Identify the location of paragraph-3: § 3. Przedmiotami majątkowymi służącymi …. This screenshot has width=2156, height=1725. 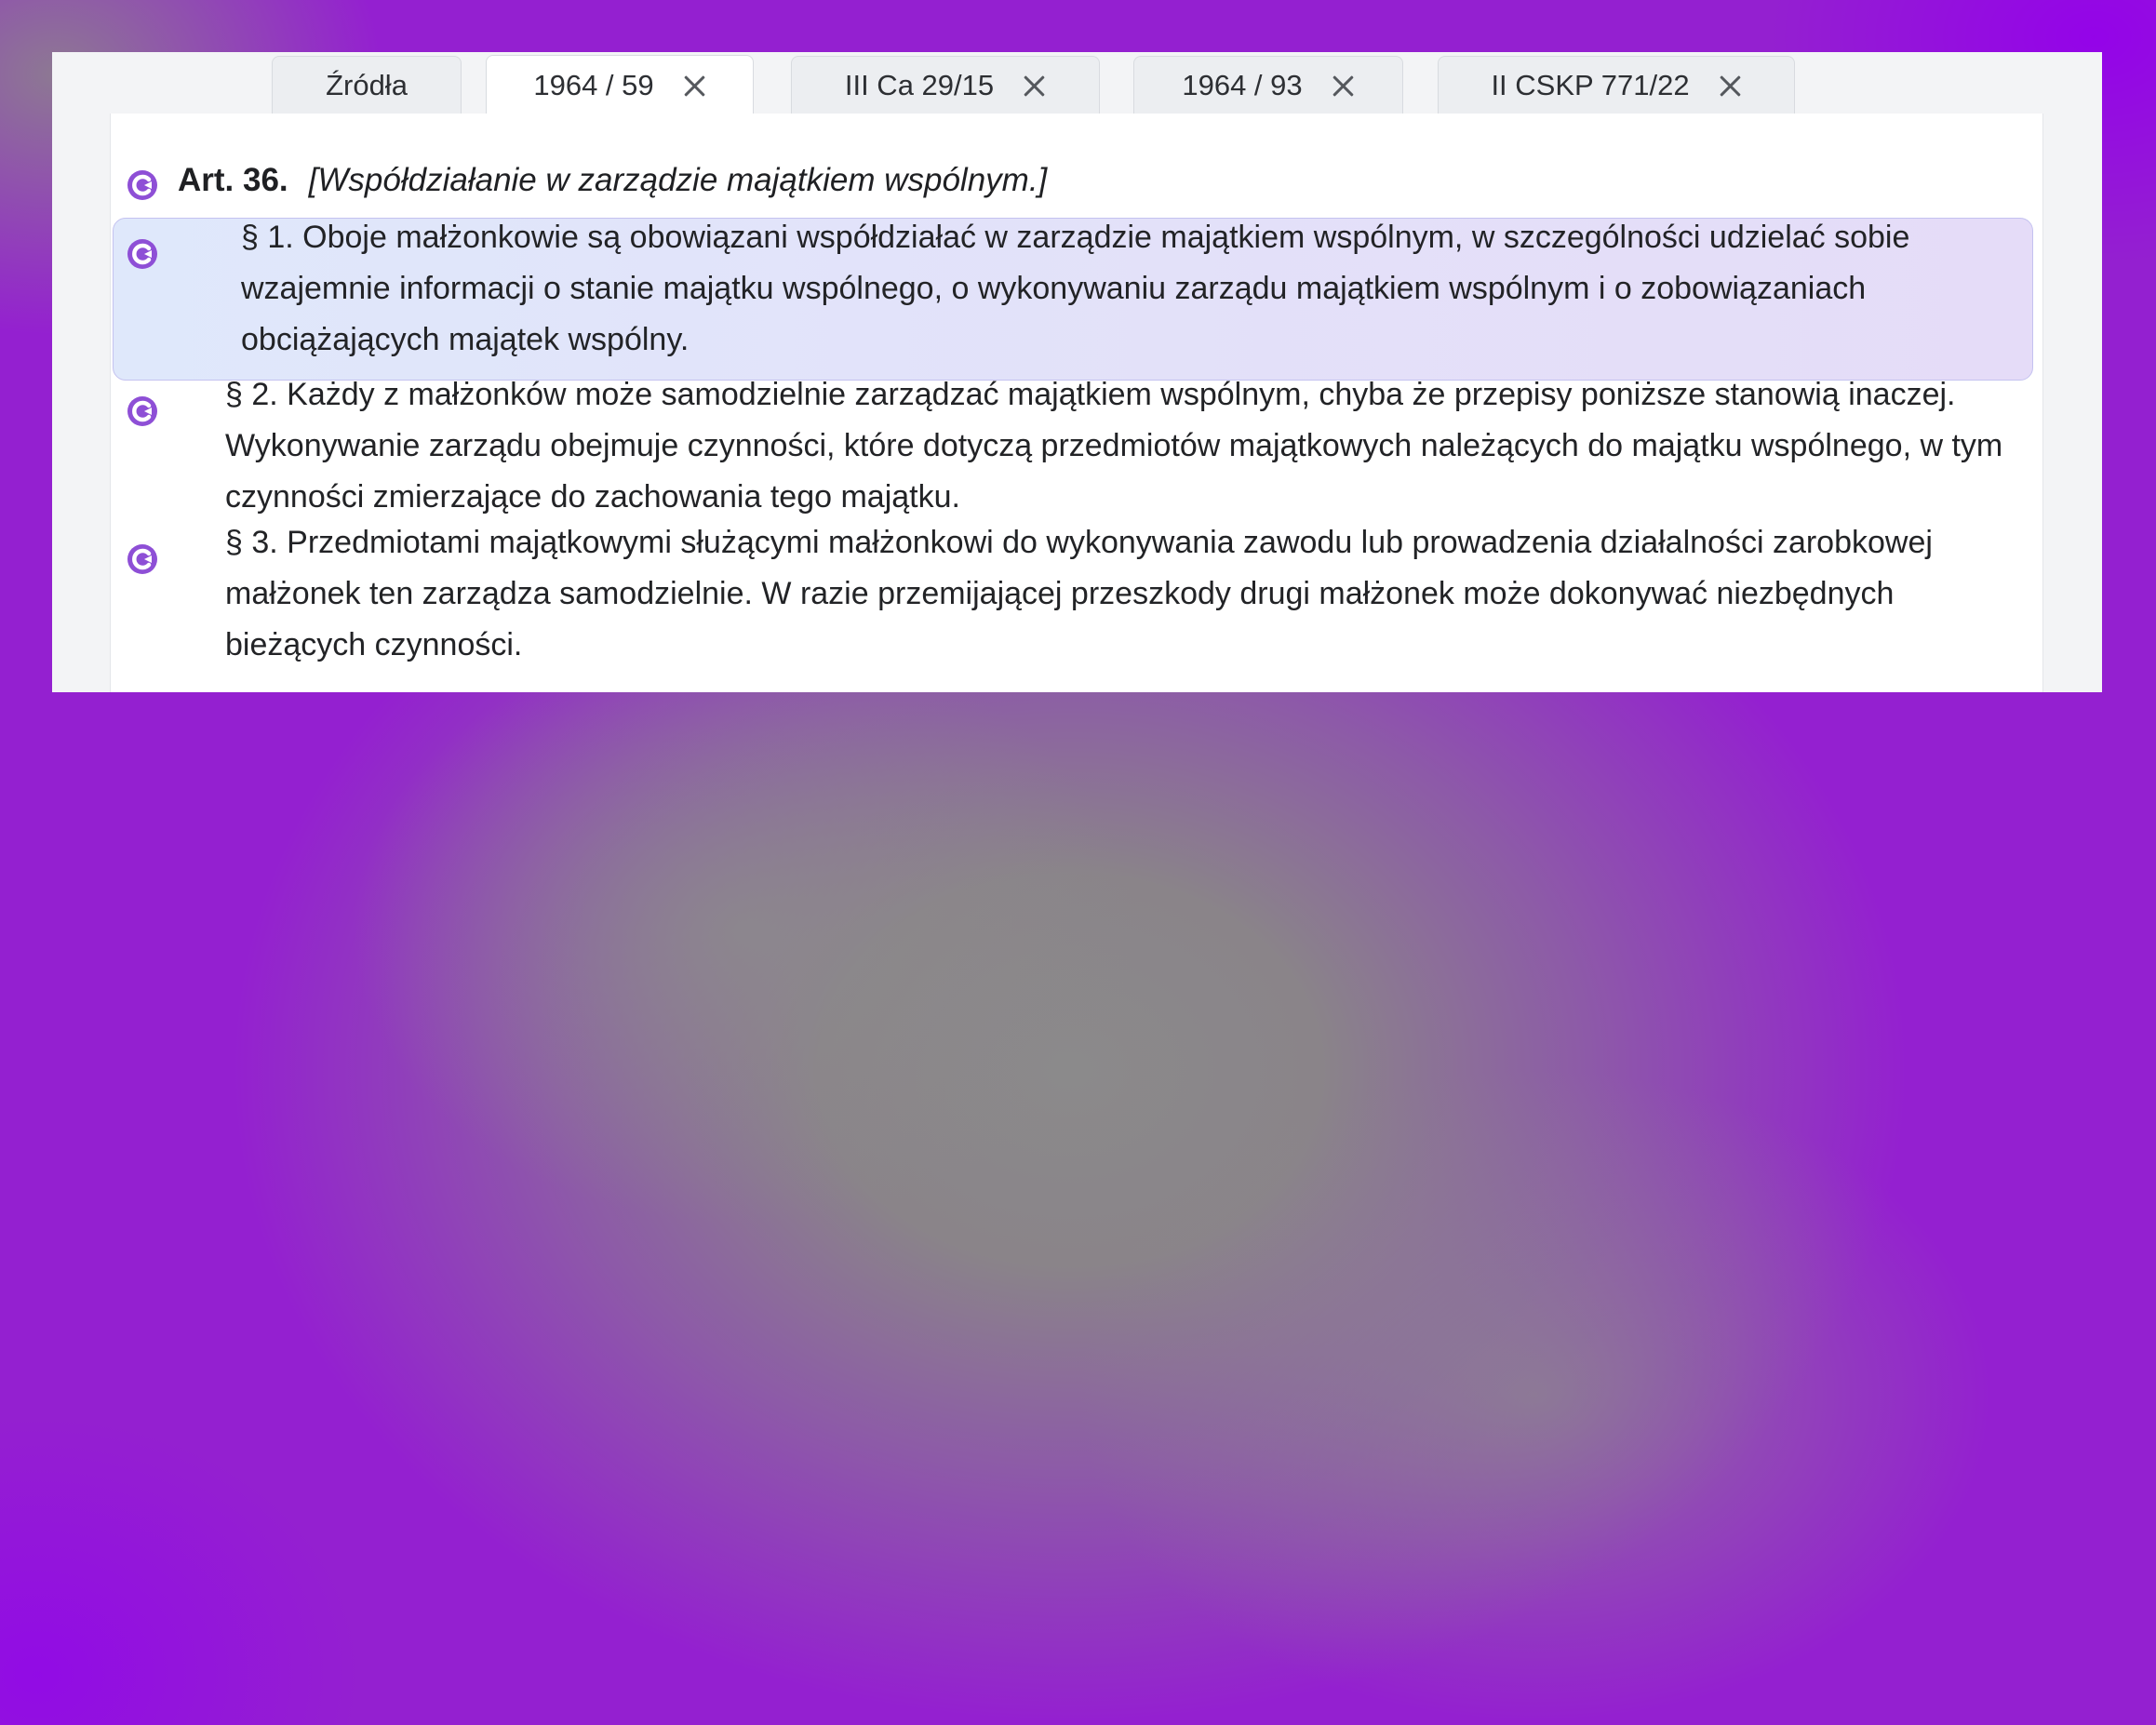
(1079, 594).